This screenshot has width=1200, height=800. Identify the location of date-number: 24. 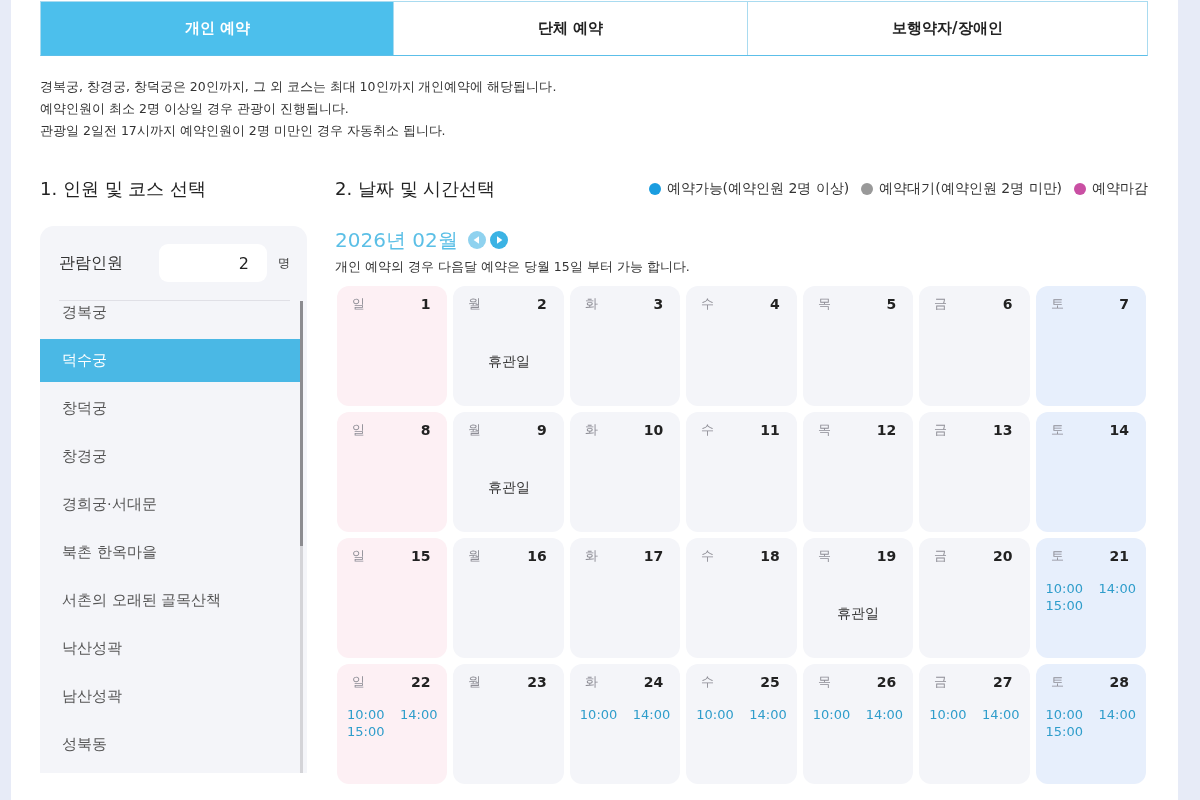
(653, 682).